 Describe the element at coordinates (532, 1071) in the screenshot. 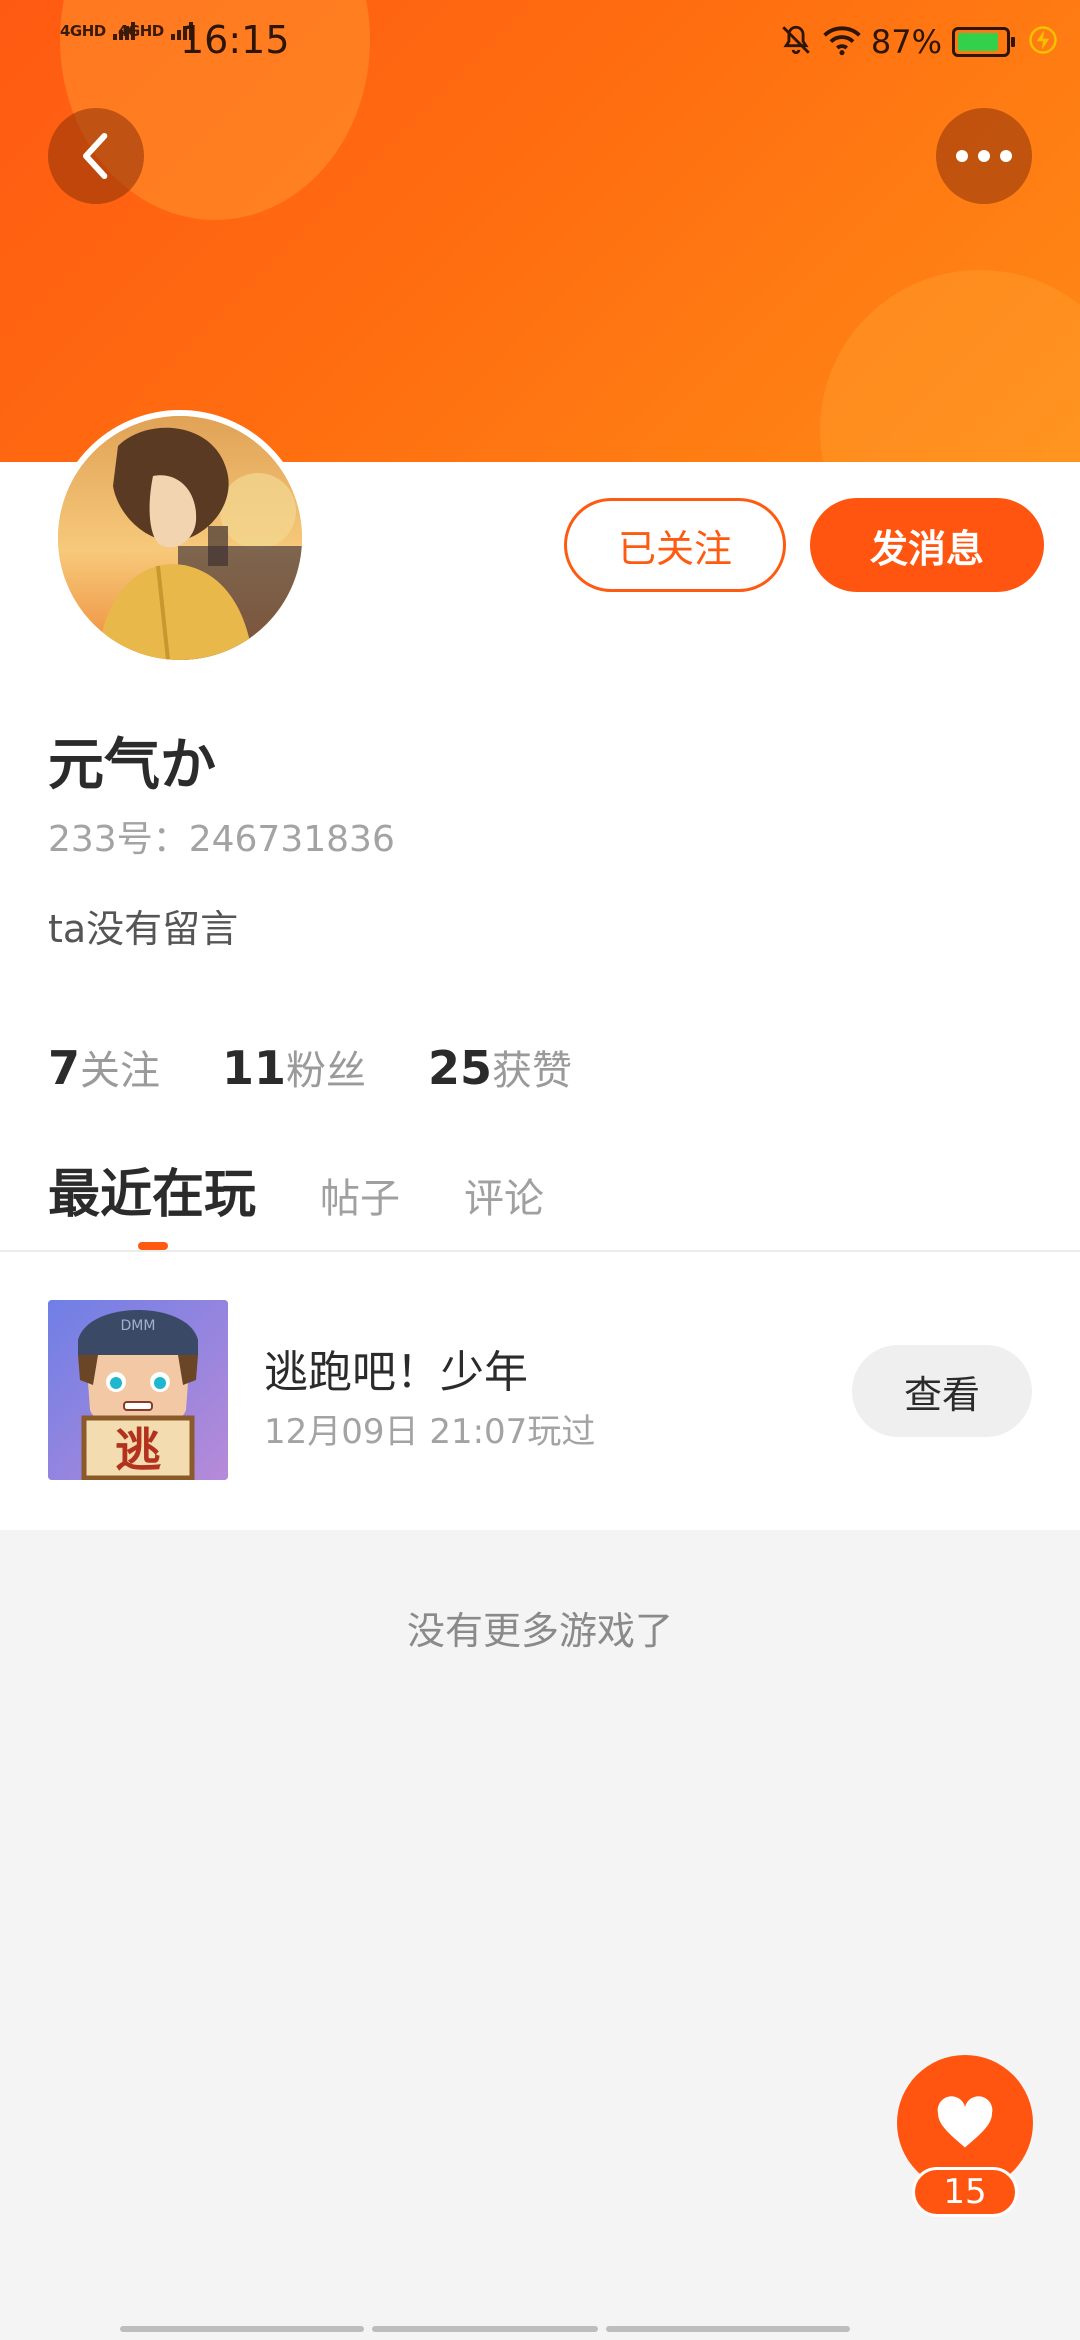

I see `stat-label: 获赞` at that location.